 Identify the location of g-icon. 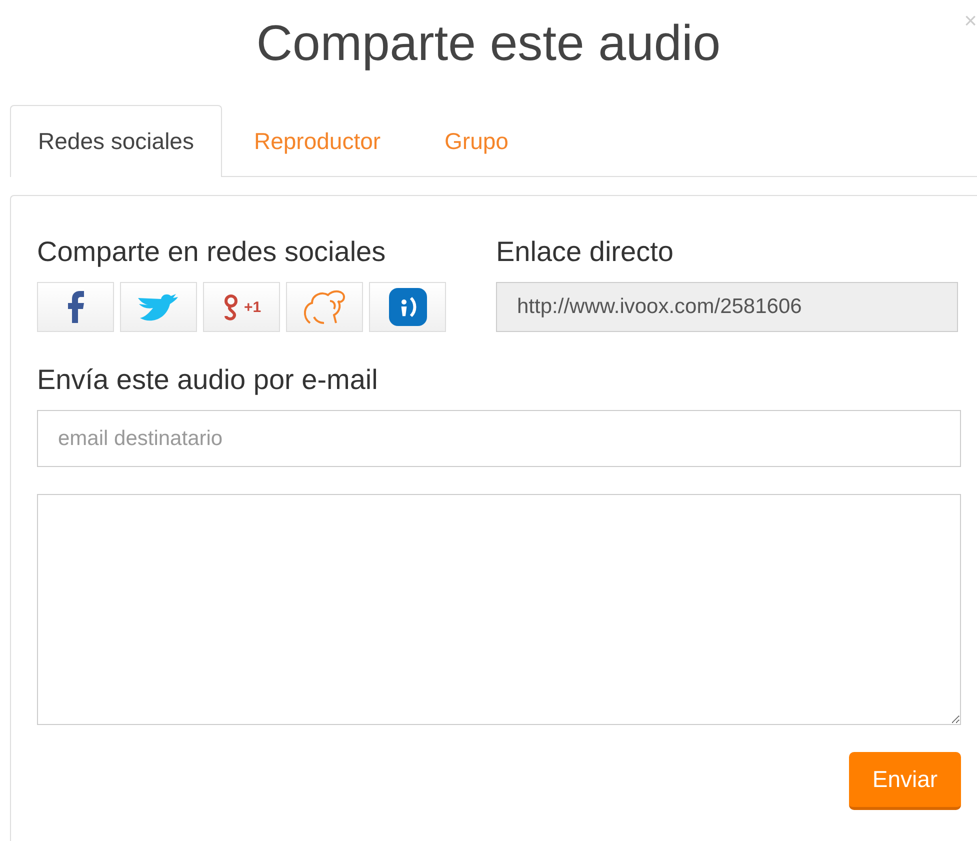
(231, 307).